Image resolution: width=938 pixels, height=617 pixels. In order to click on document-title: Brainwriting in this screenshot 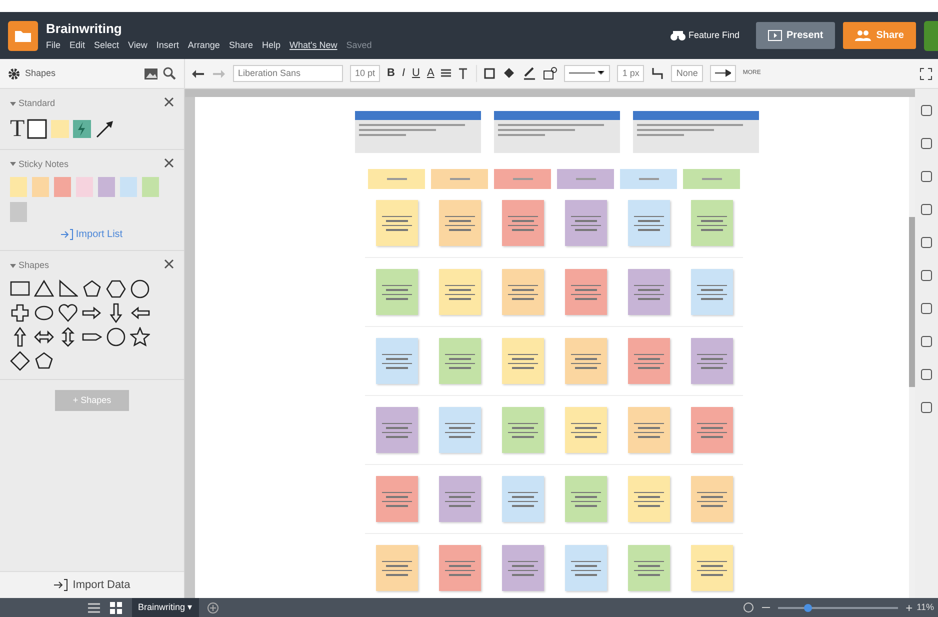, I will do `click(209, 28)`.